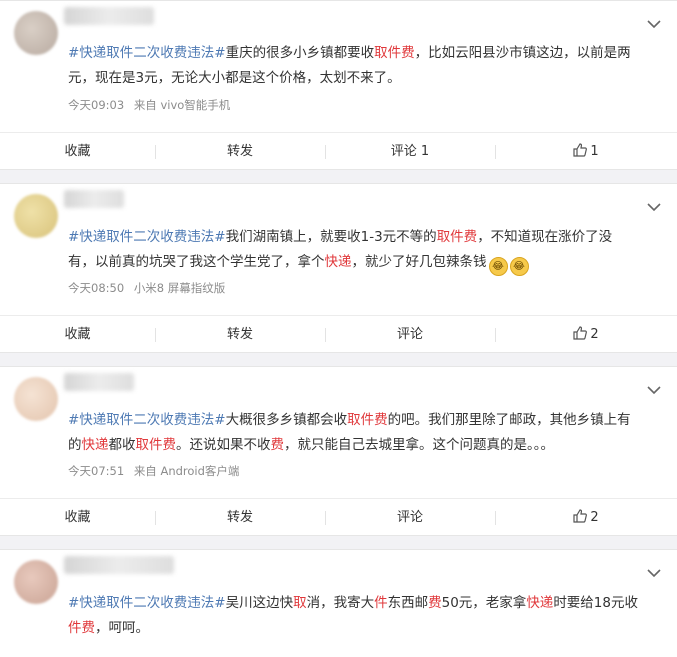 The image size is (677, 657). I want to click on post-text-fragment: 。还说如果不收, so click(223, 445).